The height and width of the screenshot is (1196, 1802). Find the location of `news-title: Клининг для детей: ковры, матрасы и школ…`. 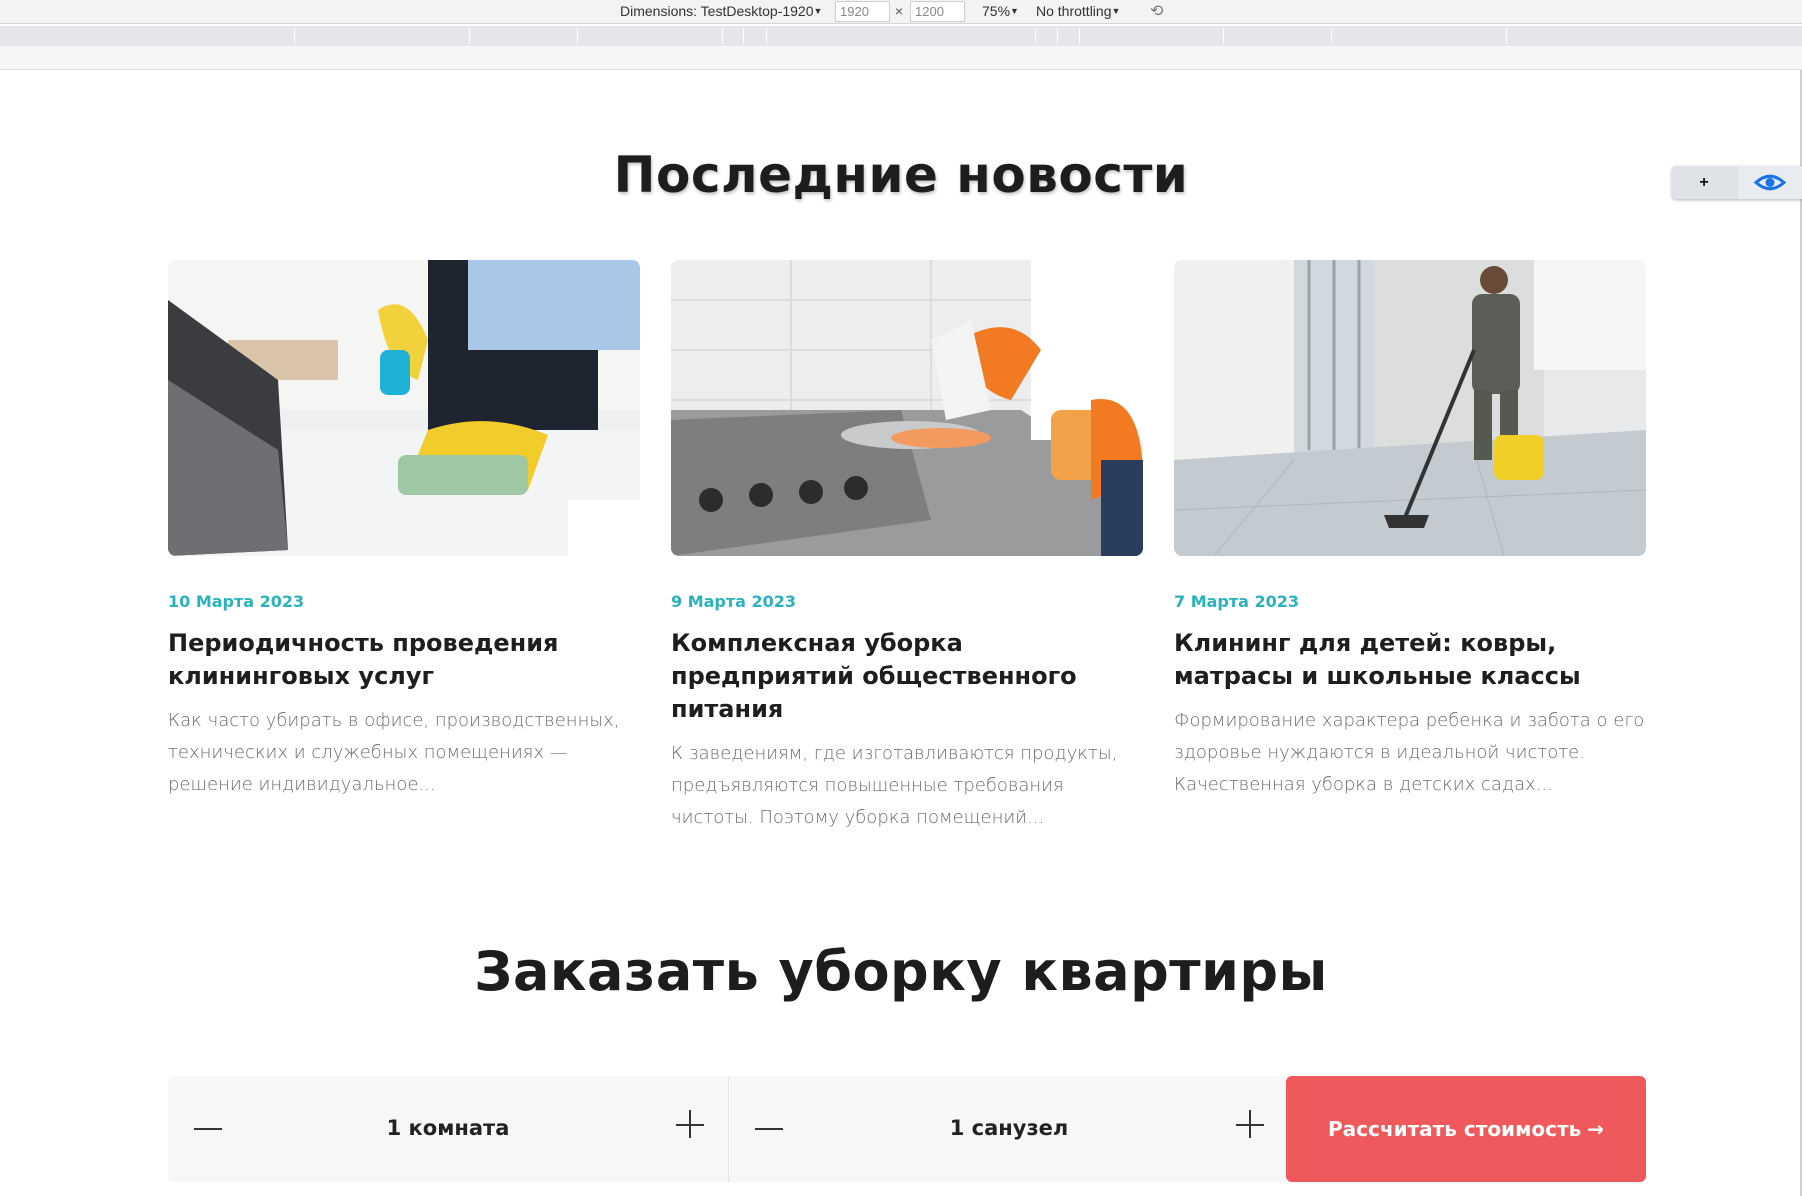

news-title: Клининг для детей: ковры, матрасы и школ… is located at coordinates (1410, 660).